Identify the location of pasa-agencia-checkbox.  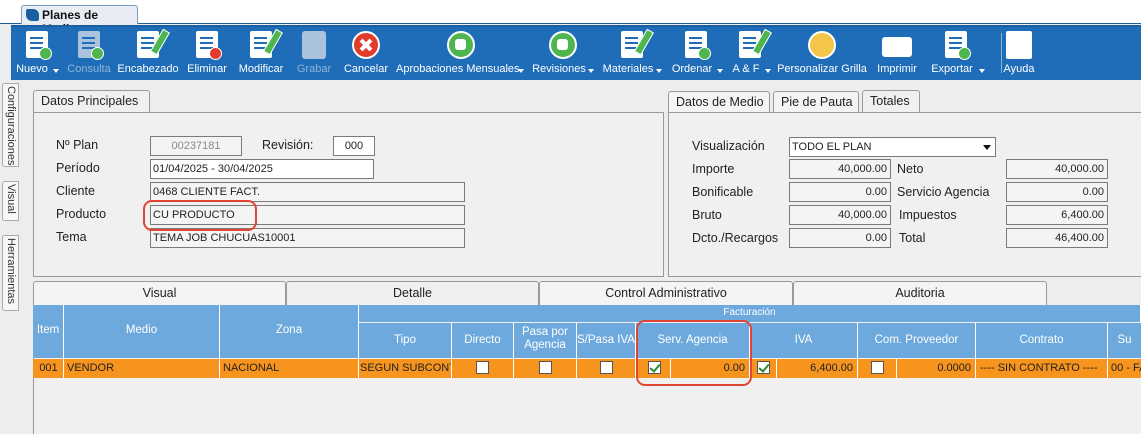
(545, 367).